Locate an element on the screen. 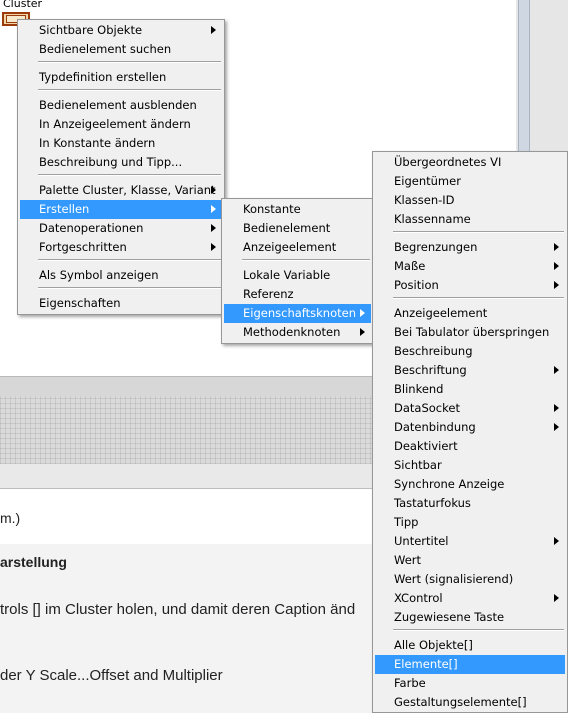 The image size is (568, 713). menu-item-label: Bedienelement ausblenden is located at coordinates (118, 105).